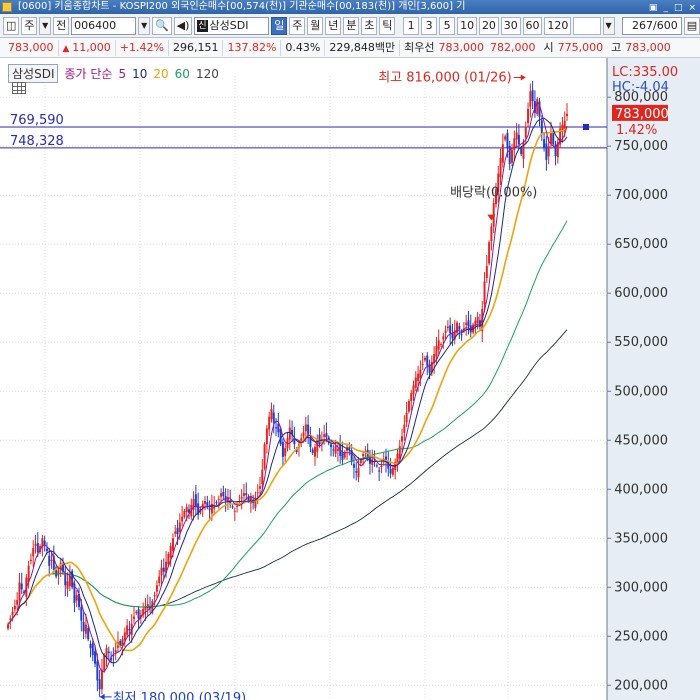 This screenshot has width=700, height=700. Describe the element at coordinates (645, 72) in the screenshot. I see `axis-lc-label: LC:335.00` at that location.